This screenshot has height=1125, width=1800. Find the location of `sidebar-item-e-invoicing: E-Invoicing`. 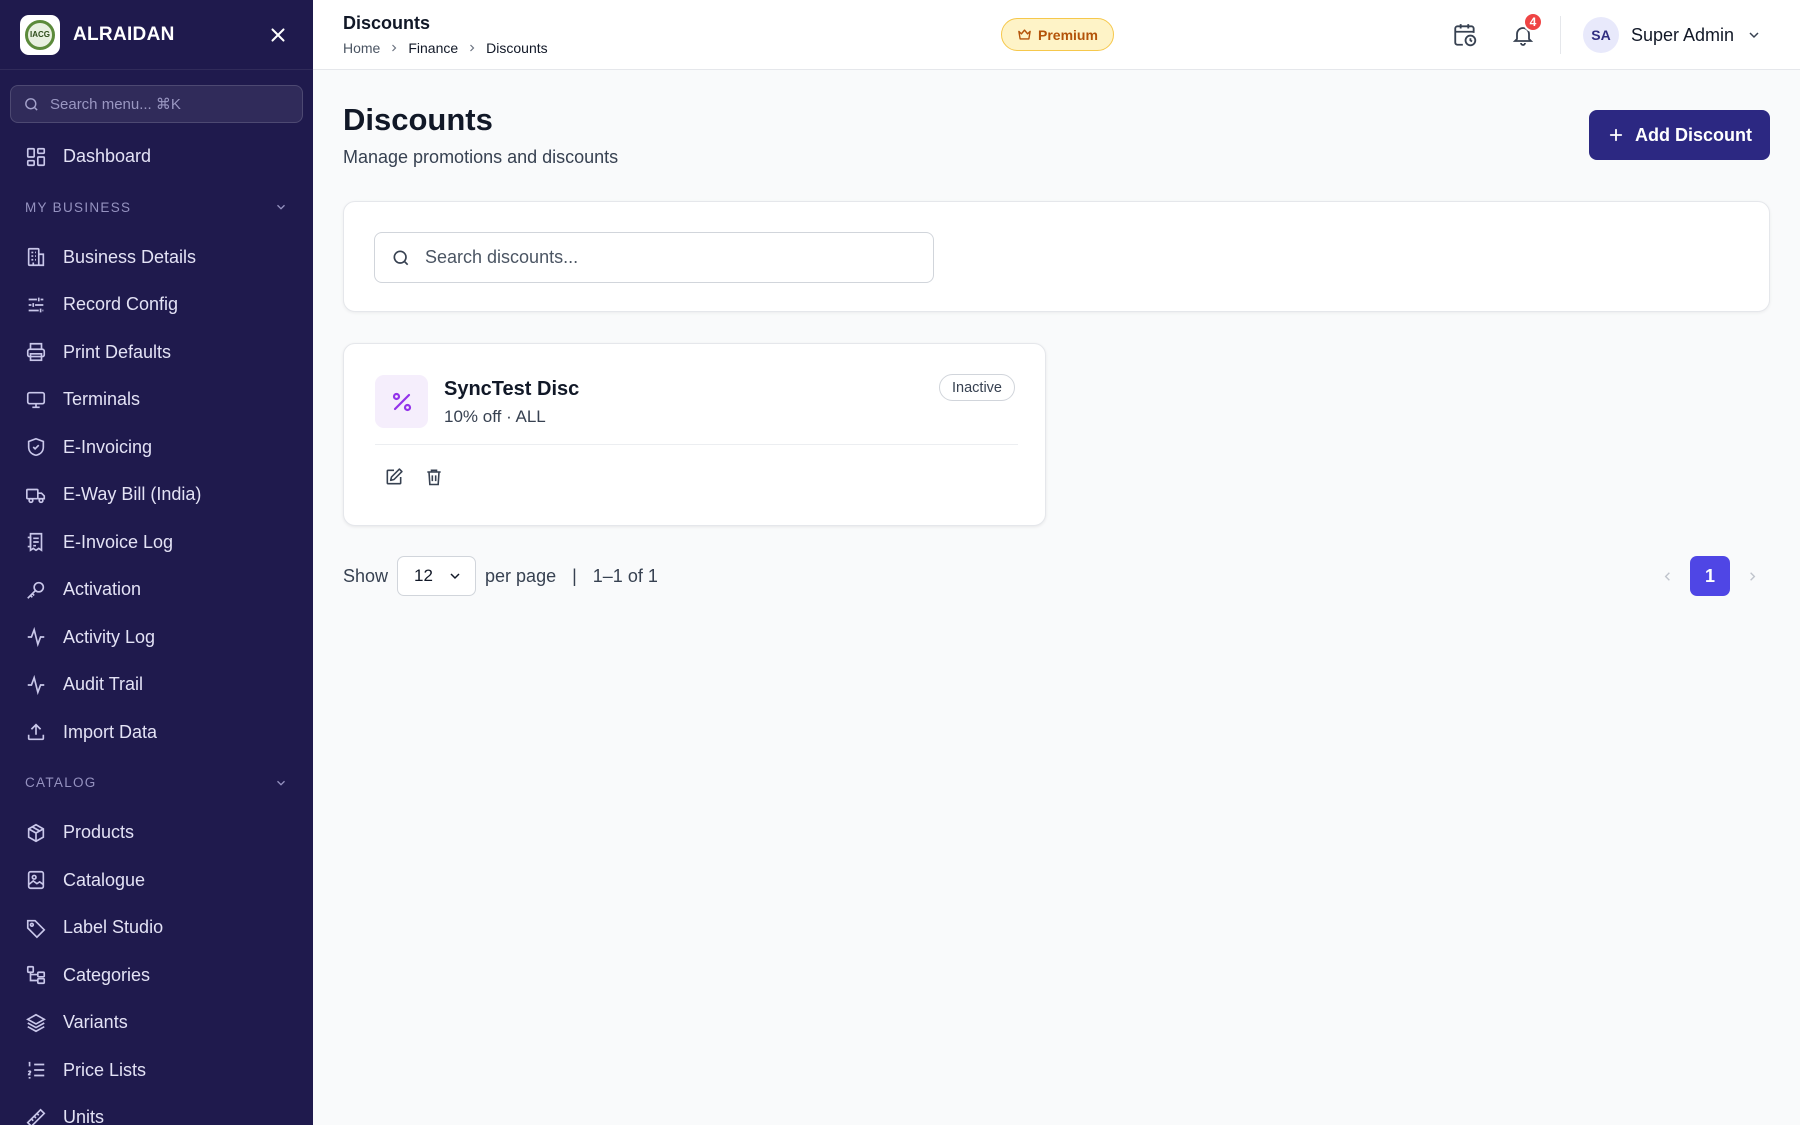

sidebar-item-e-invoicing: E-Invoicing is located at coordinates (156, 448).